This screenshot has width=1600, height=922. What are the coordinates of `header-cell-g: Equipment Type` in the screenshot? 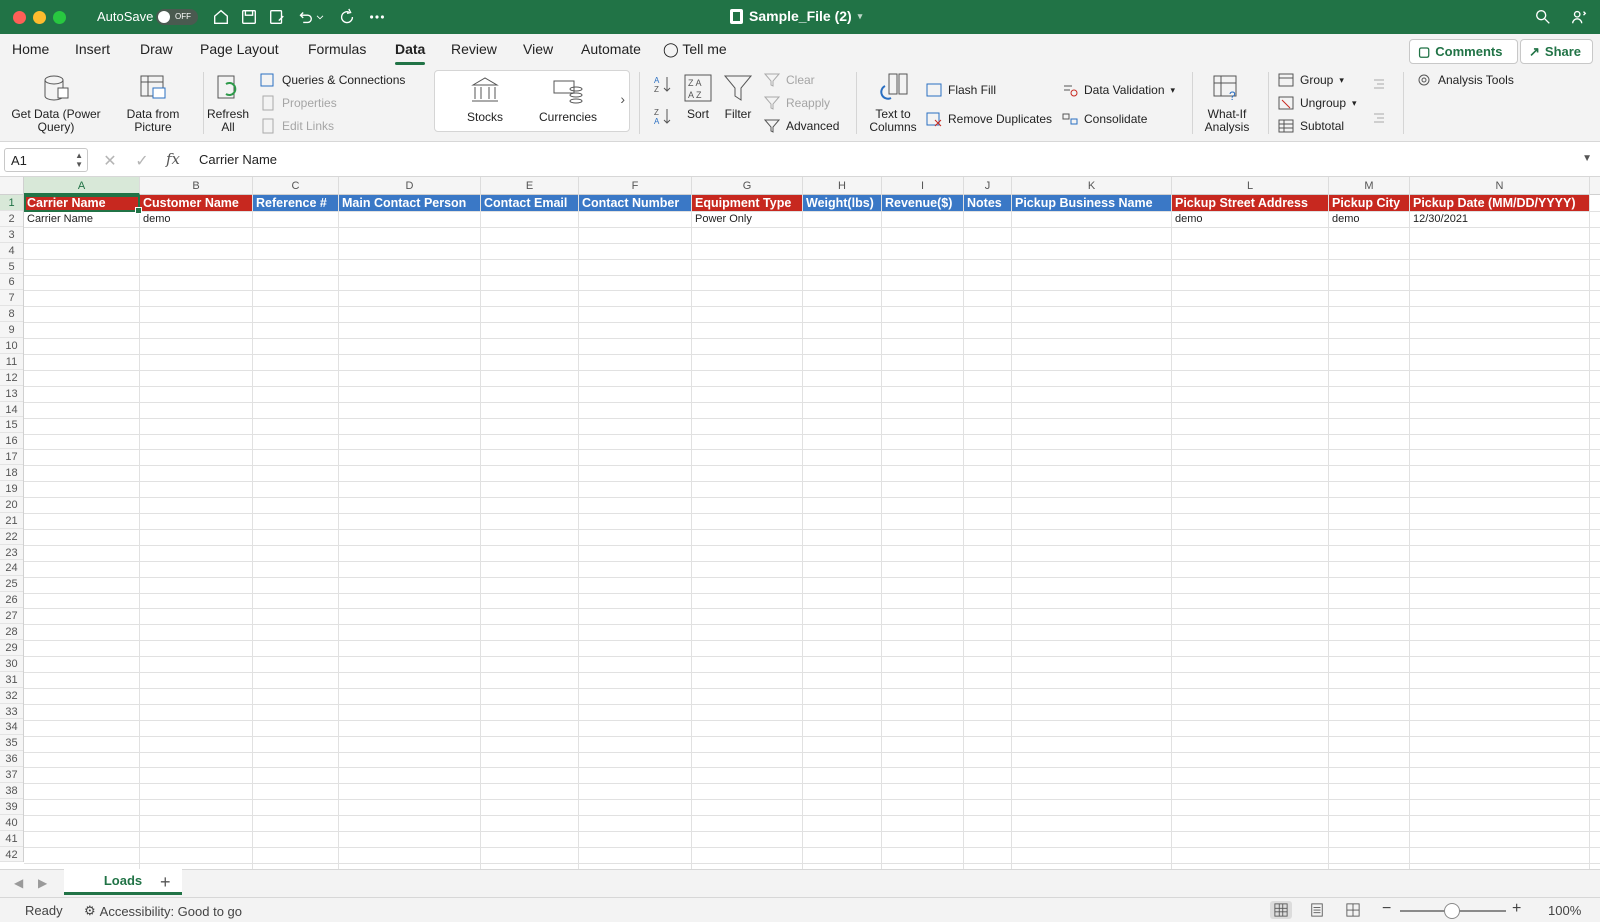 It's located at (747, 203).